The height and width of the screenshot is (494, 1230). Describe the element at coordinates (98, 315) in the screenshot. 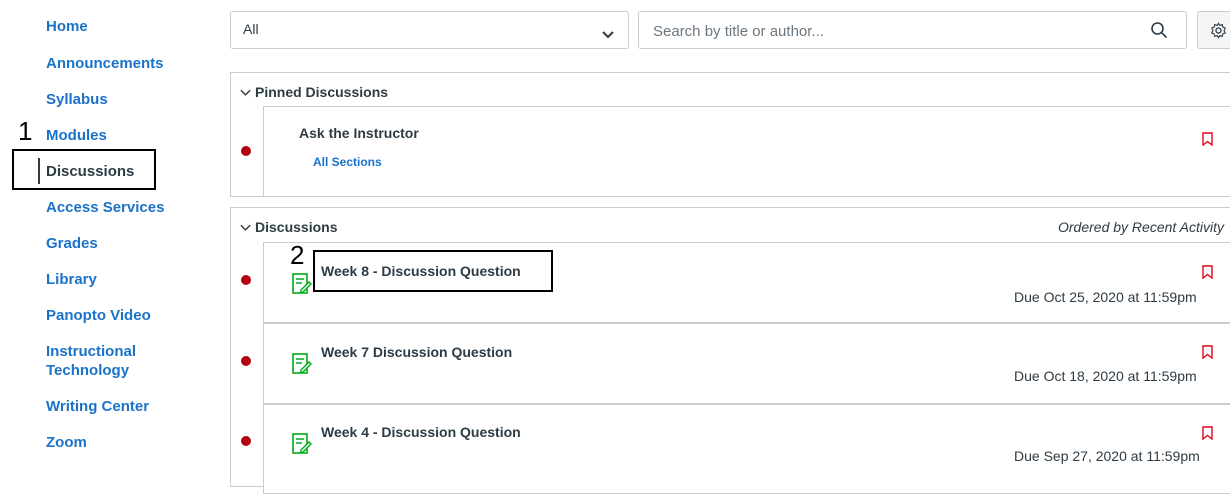

I see `nav-panopto-video: Panopto Video` at that location.